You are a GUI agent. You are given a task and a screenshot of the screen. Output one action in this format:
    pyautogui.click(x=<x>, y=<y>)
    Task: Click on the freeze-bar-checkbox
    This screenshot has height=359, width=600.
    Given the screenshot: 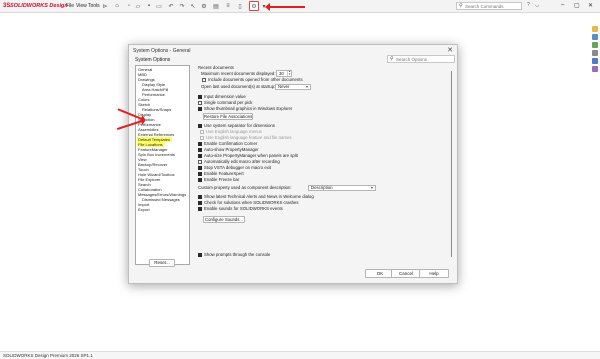 What is the action you would take?
    pyautogui.click(x=200, y=180)
    